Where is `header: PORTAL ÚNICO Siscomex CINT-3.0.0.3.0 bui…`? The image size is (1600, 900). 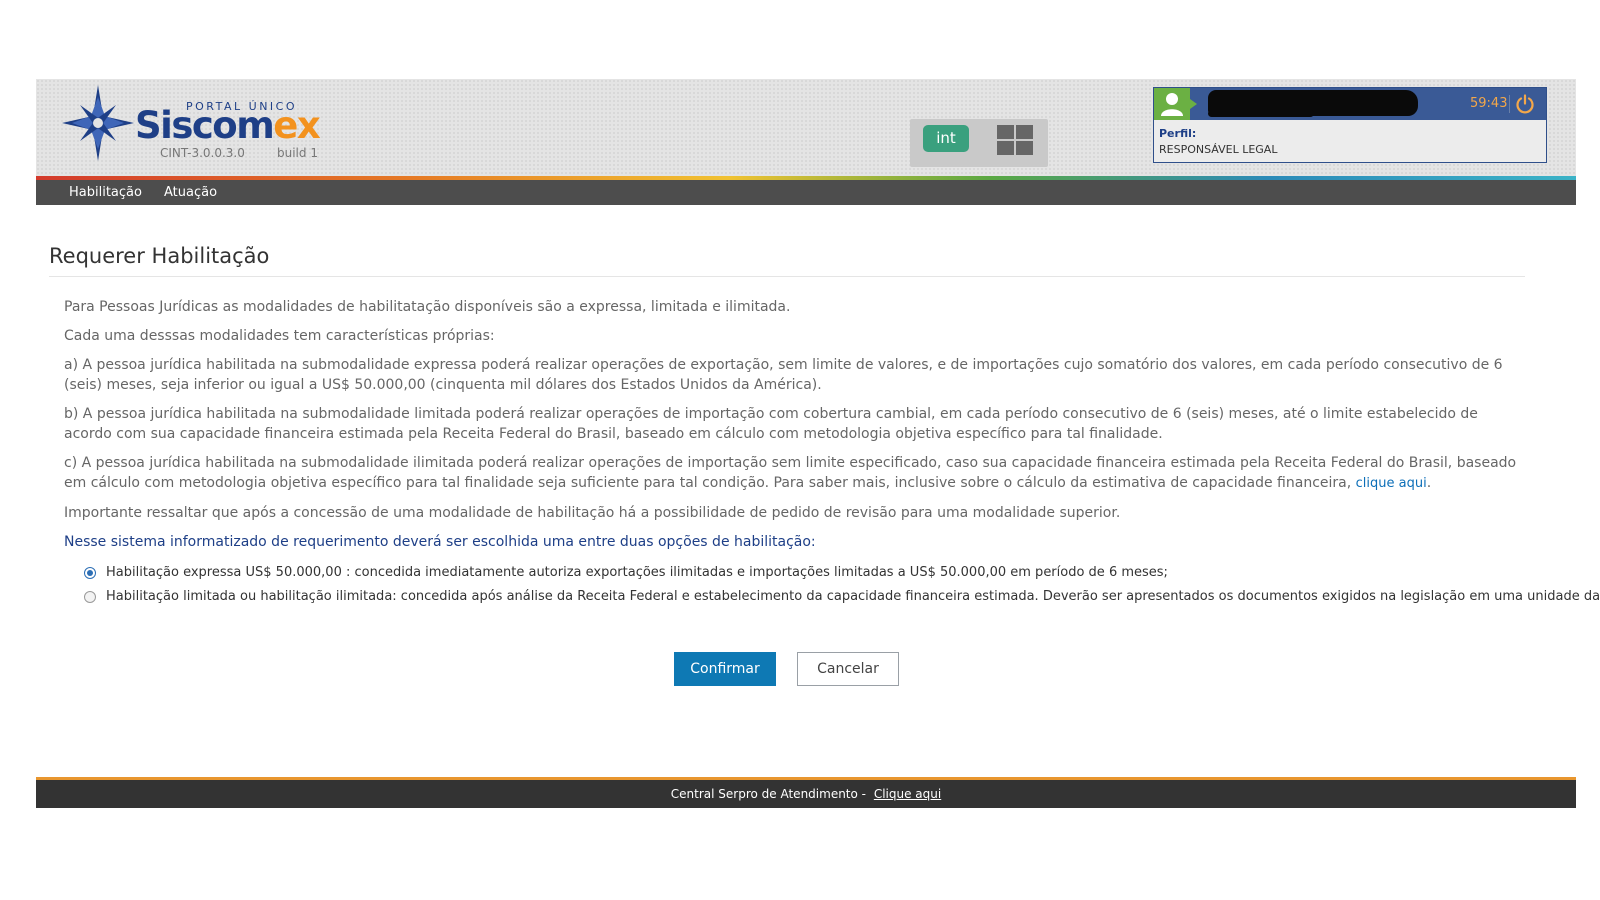 header: PORTAL ÚNICO Siscomex CINT-3.0.0.3.0 bui… is located at coordinates (806, 127).